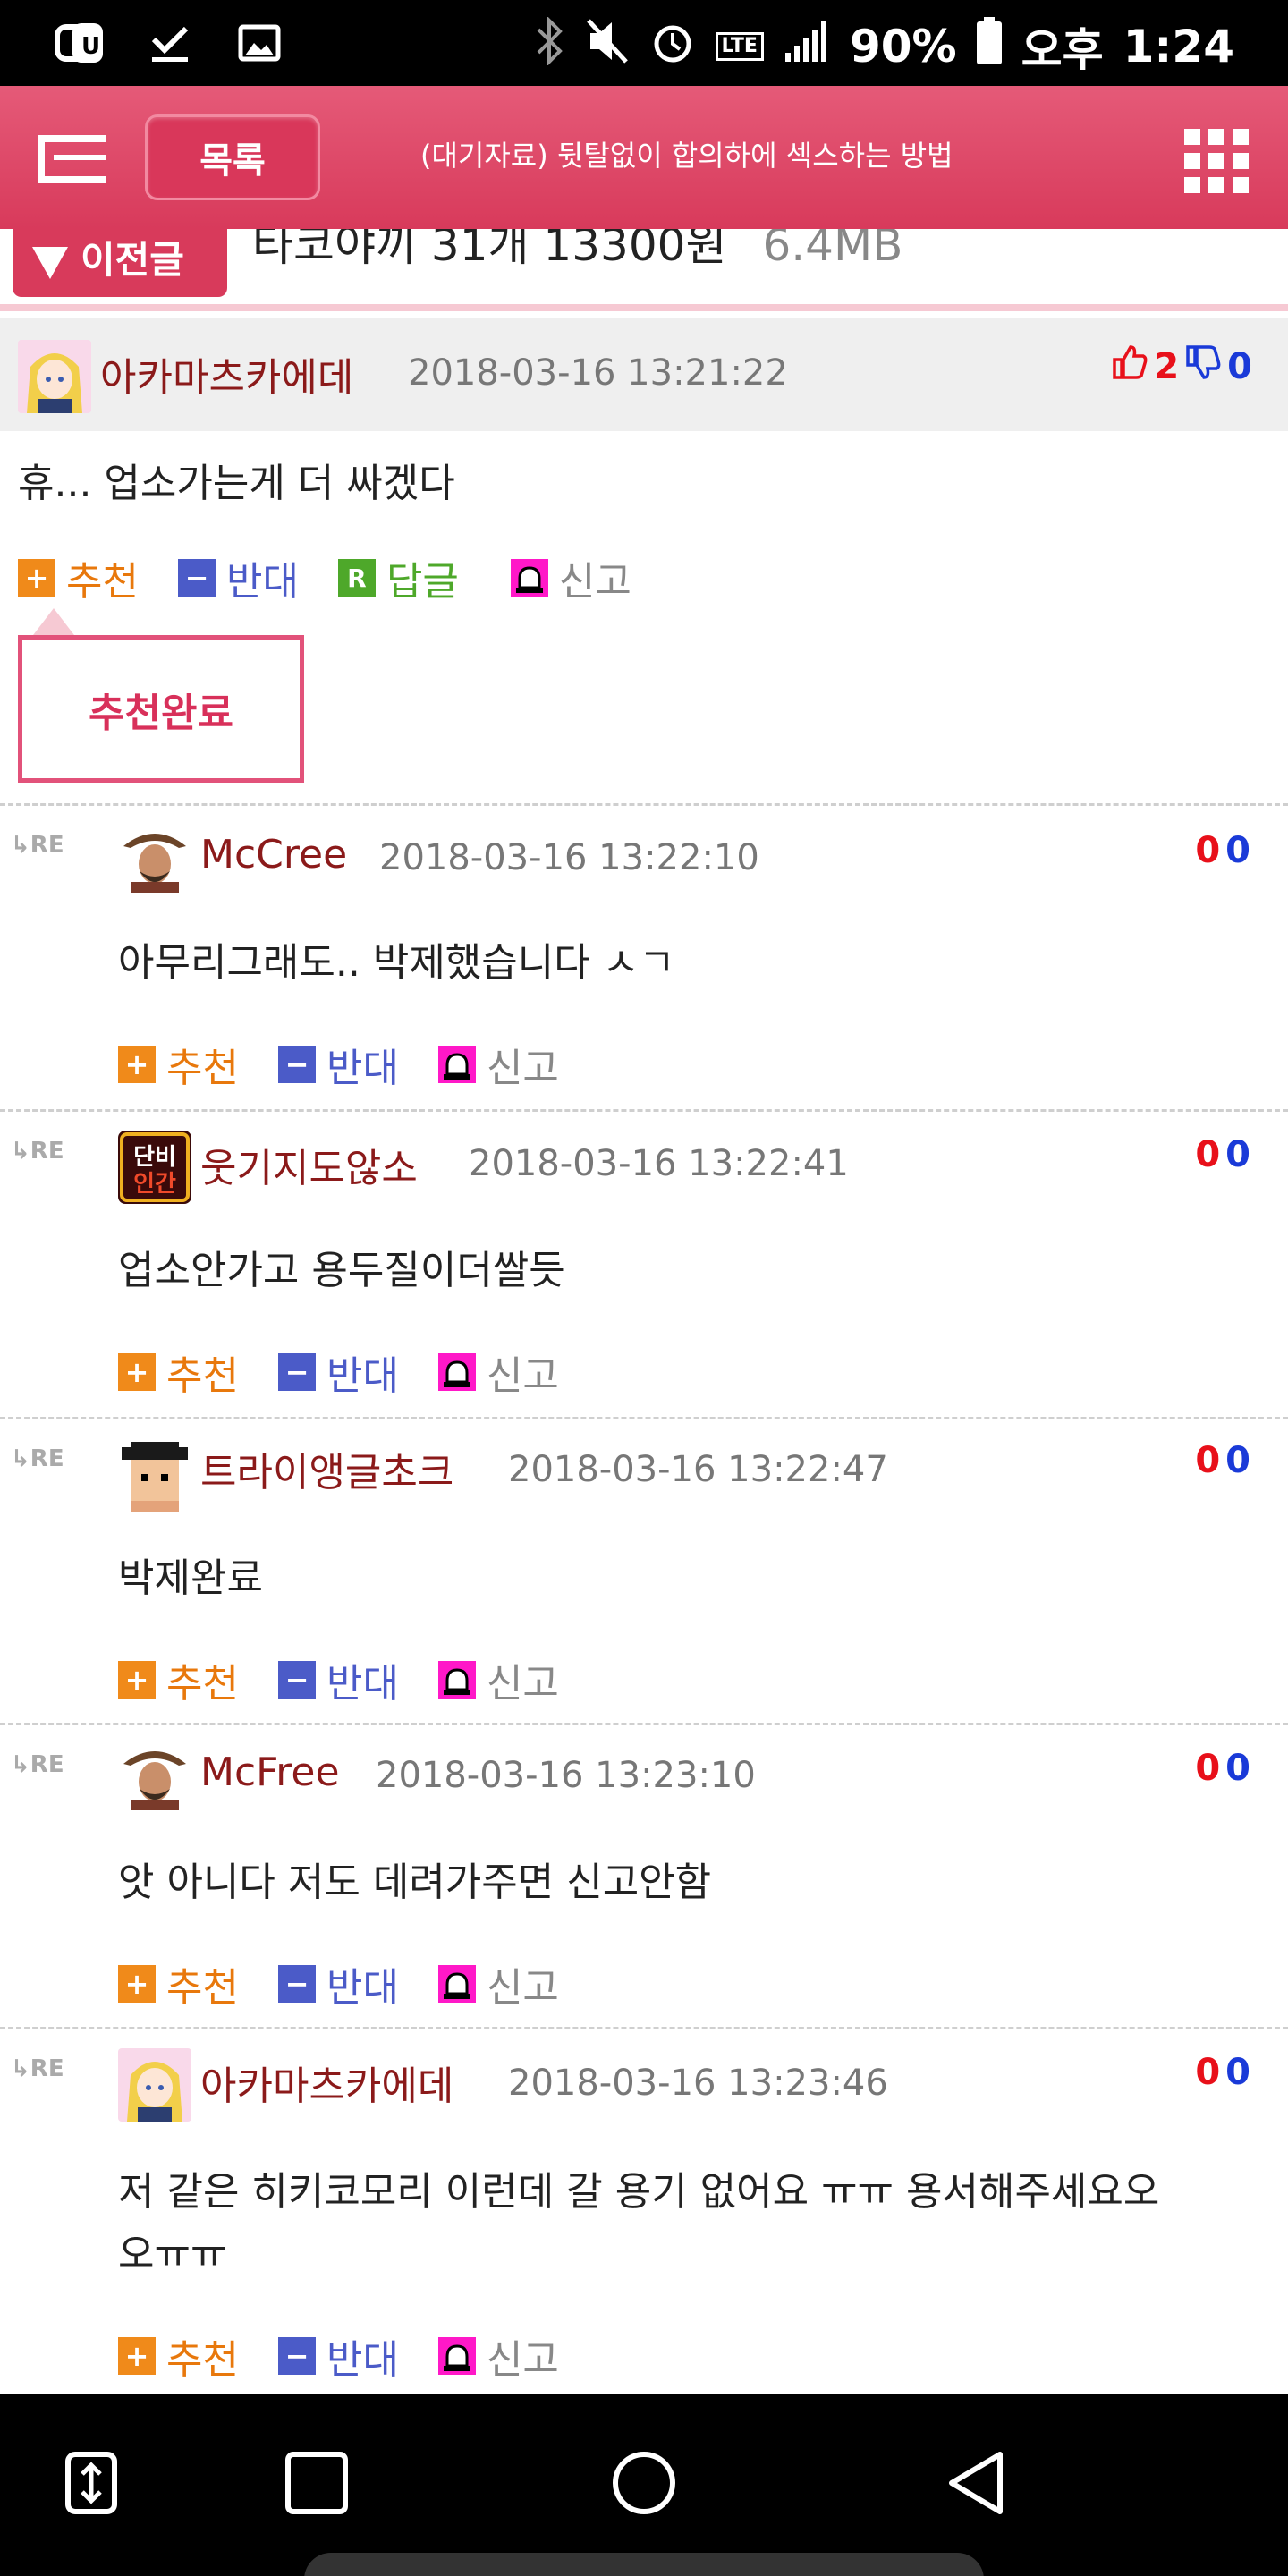  What do you see at coordinates (154, 1184) in the screenshot?
I see `svg-text: 인간` at bounding box center [154, 1184].